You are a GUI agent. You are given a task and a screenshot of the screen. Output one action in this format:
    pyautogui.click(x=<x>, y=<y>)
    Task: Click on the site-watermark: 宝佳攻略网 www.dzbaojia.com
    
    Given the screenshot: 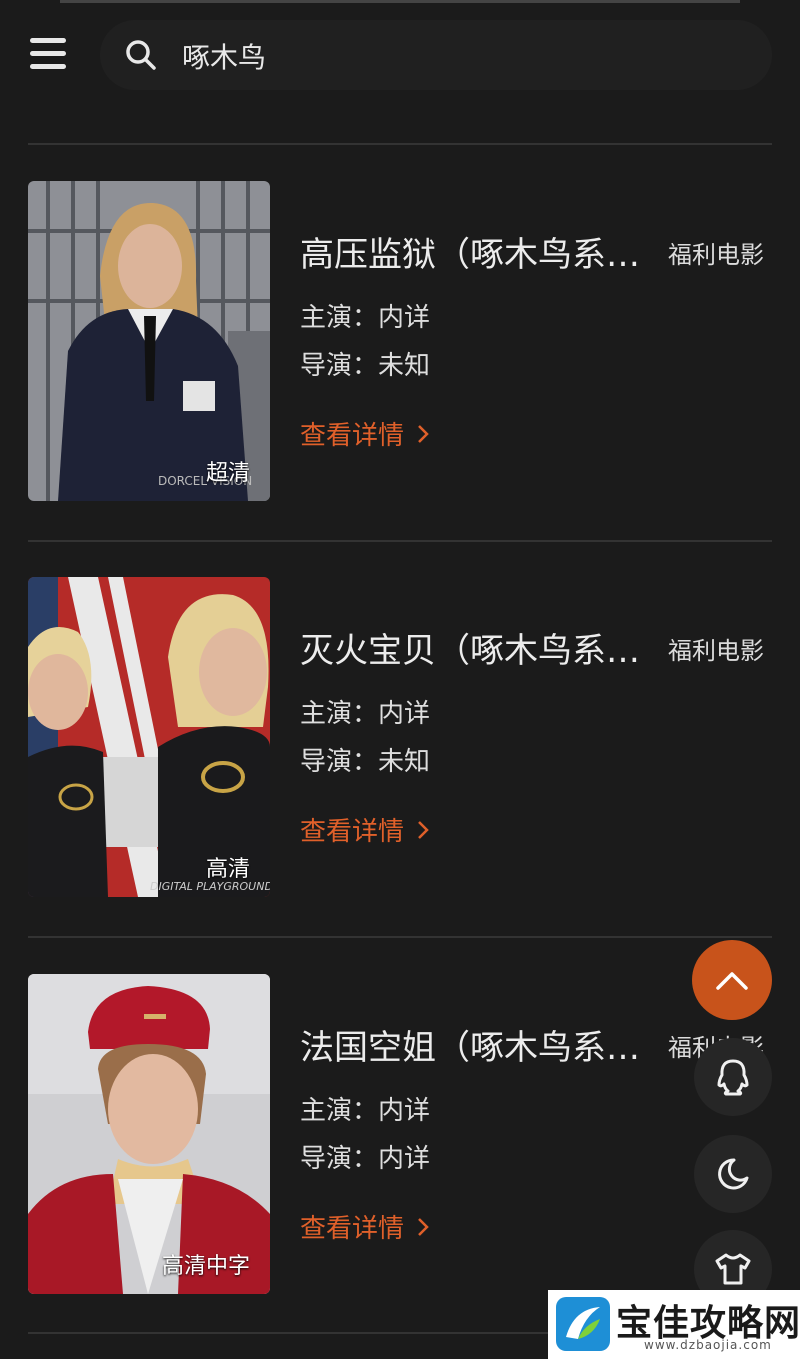 What is the action you would take?
    pyautogui.click(x=674, y=1324)
    